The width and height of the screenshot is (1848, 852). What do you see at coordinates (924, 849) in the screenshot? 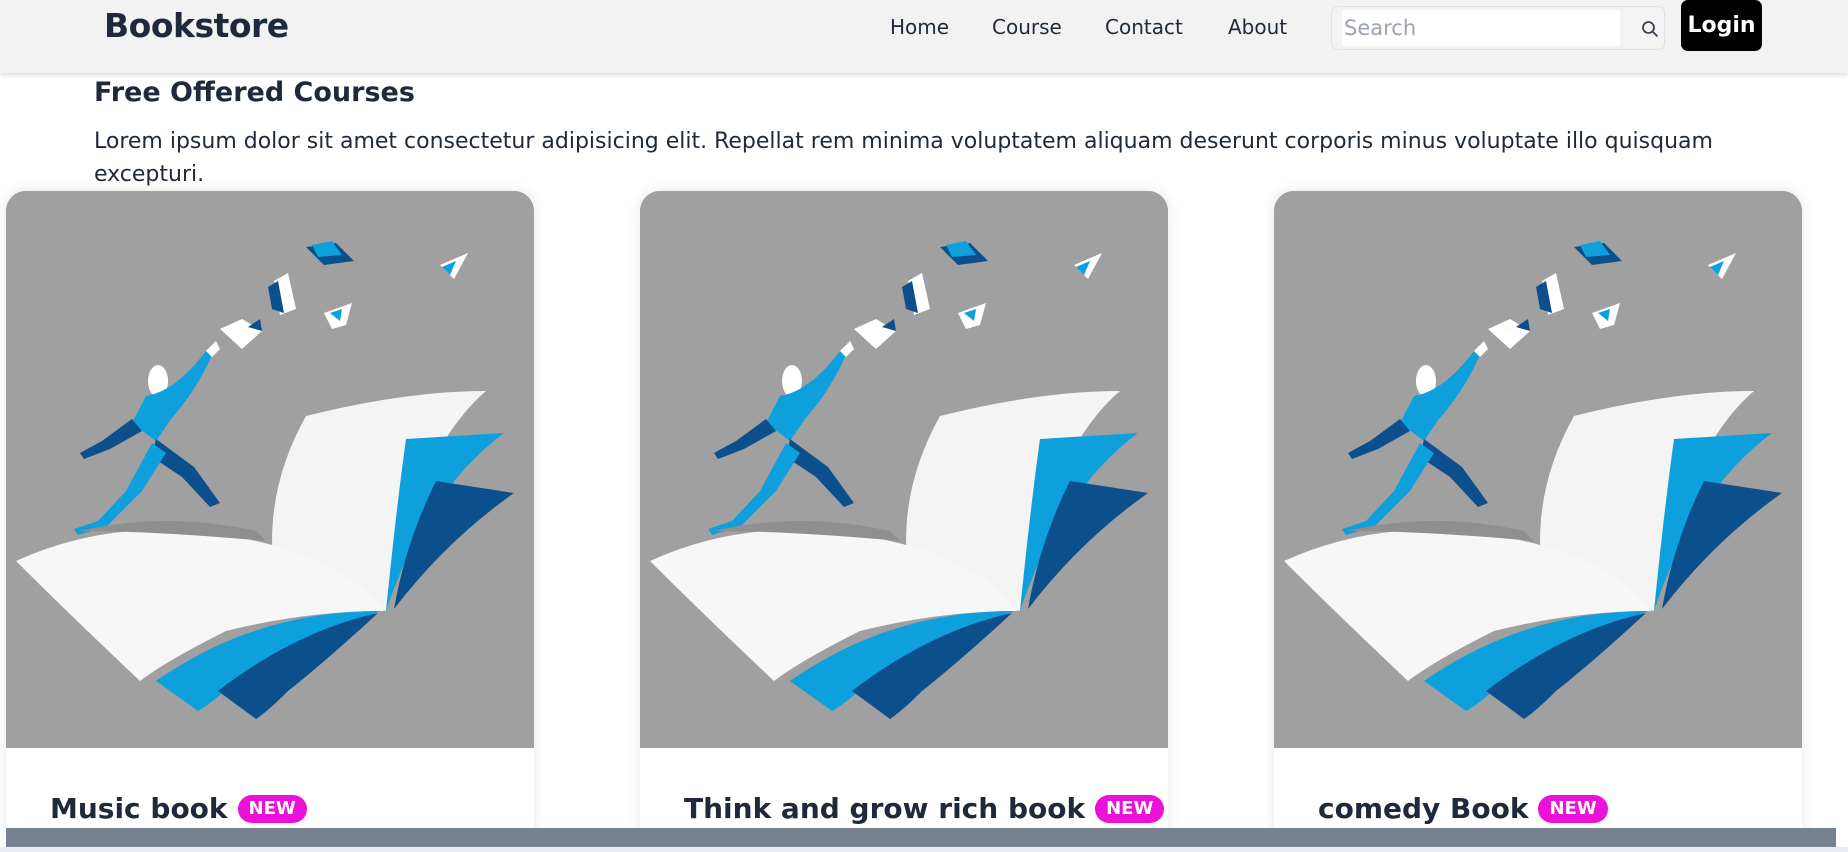
I see `scrollbar-track` at bounding box center [924, 849].